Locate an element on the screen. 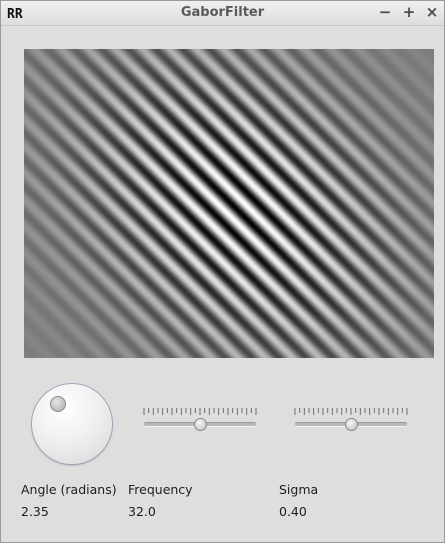 This screenshot has height=543, width=445. sigma-slider-ticks is located at coordinates (351, 411).